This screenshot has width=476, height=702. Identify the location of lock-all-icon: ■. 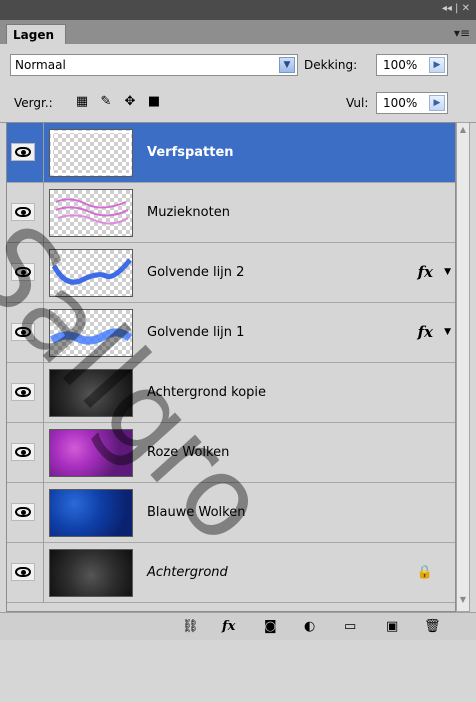
(154, 102).